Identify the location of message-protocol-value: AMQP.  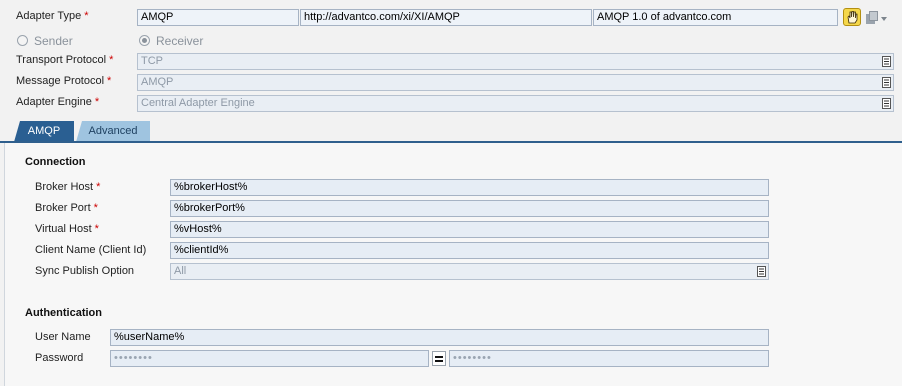
(157, 82).